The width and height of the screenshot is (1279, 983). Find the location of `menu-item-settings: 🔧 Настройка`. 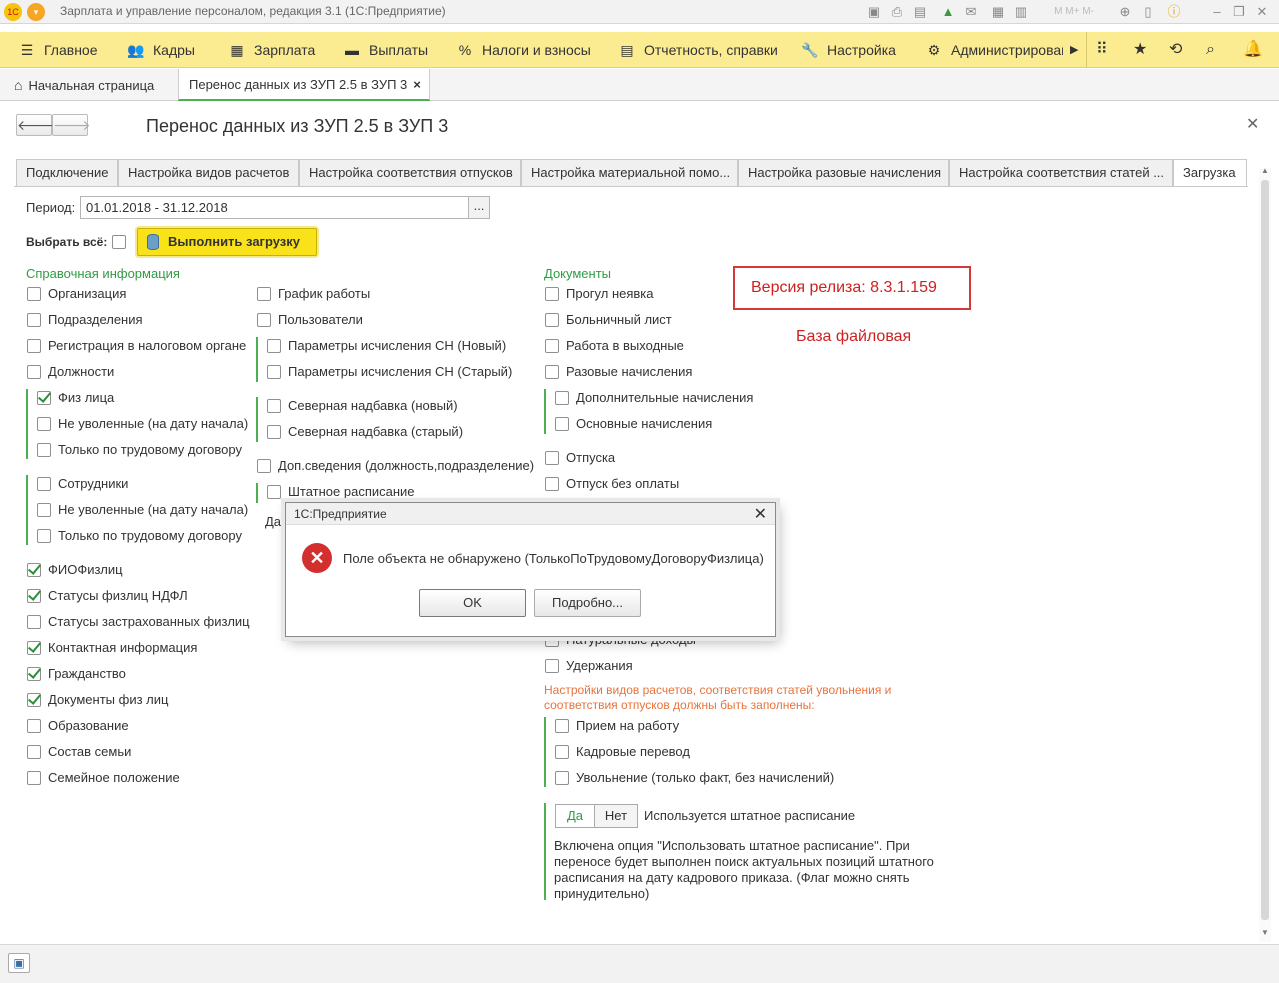

menu-item-settings: 🔧 Настройка is located at coordinates (848, 50).